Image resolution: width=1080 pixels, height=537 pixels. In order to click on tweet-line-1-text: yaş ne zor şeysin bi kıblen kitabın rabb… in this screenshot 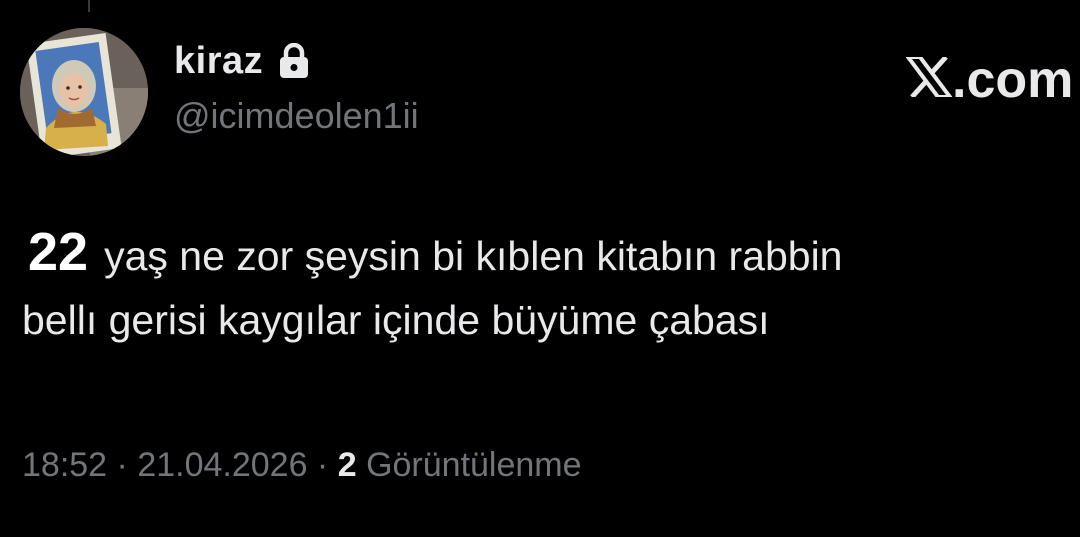, I will do `click(473, 256)`.